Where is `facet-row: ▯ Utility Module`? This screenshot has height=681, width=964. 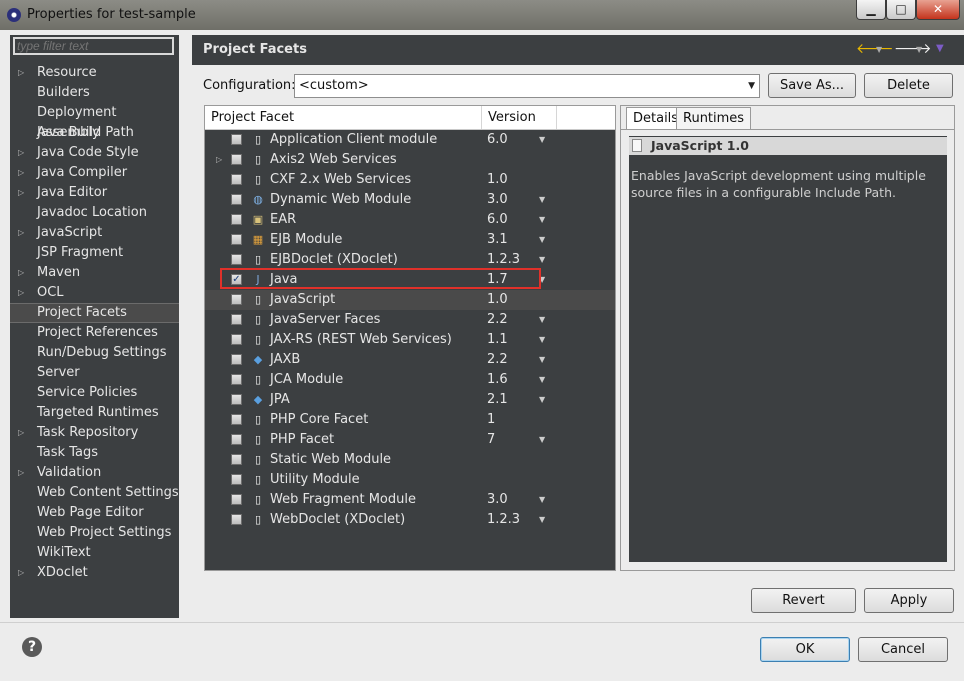
facet-row: ▯ Utility Module is located at coordinates (410, 480).